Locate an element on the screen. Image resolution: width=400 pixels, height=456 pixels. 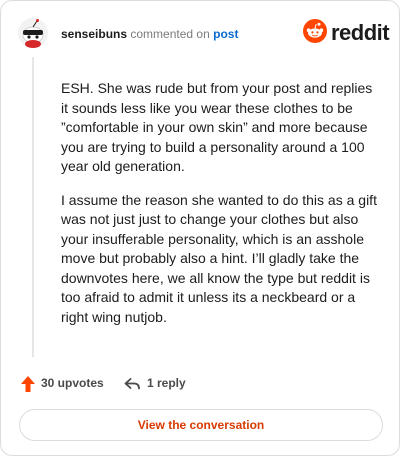
user-avatar is located at coordinates (33, 33).